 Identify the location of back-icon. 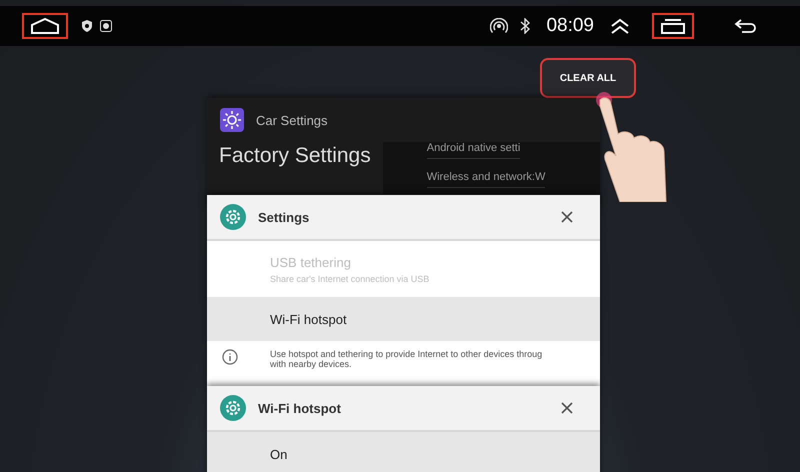
(746, 26).